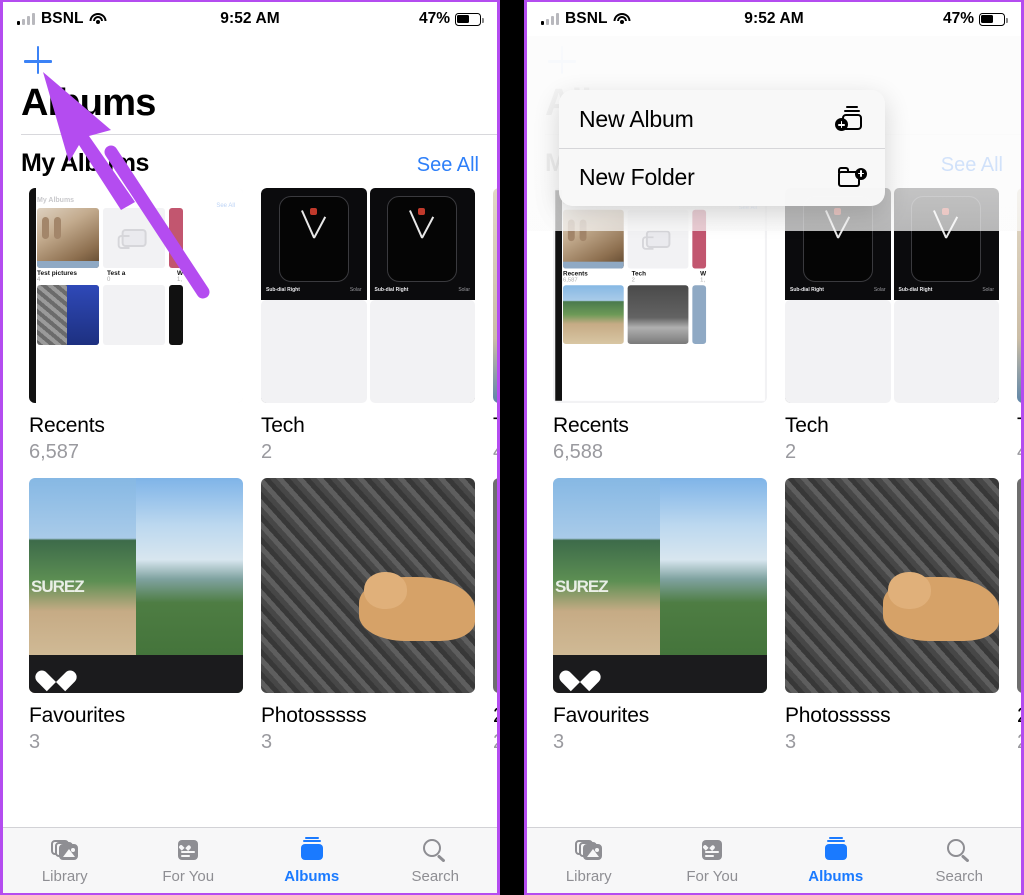  I want to click on navigation-bar, so click(250, 57).